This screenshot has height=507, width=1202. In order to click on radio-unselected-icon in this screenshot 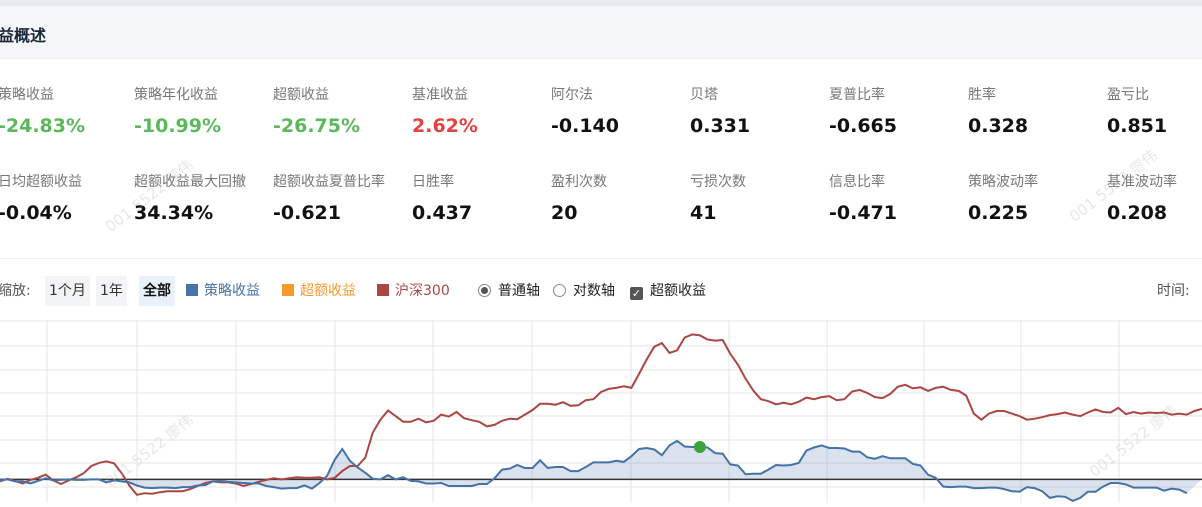, I will do `click(559, 290)`.